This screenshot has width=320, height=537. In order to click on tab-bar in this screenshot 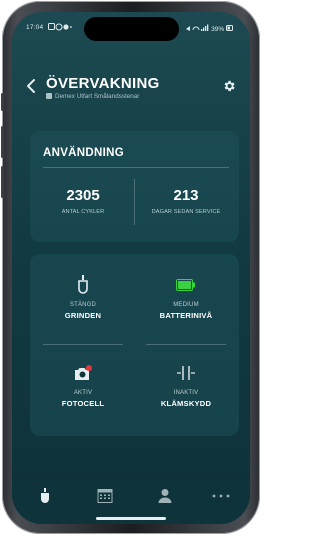, I will do `click(131, 501)`.